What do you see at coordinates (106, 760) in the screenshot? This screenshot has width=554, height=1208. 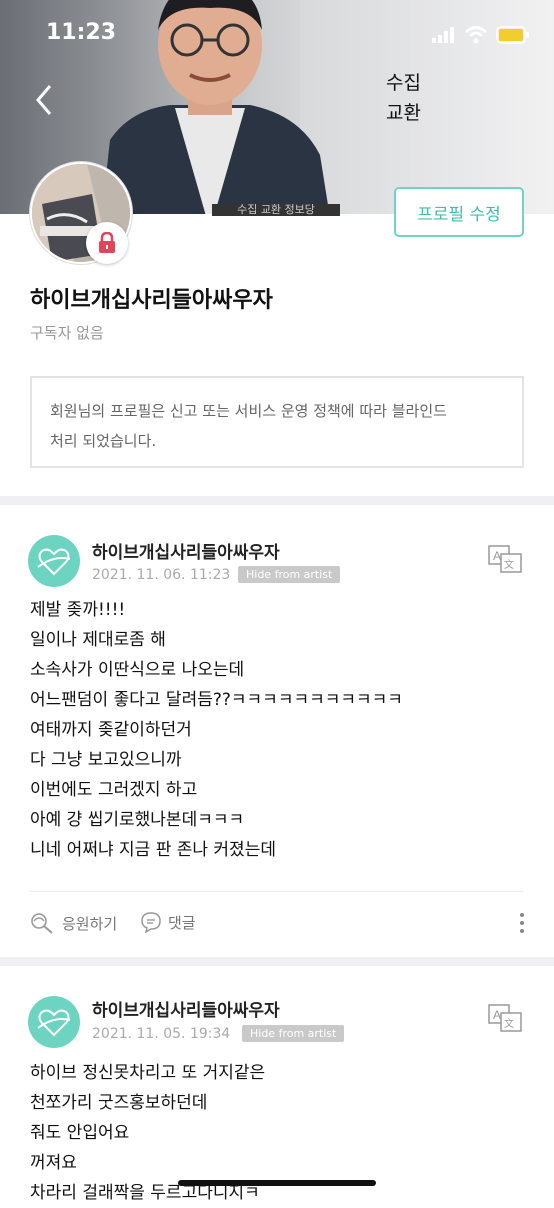 I see `post-line: 다 그냥 보고있으니까` at bounding box center [106, 760].